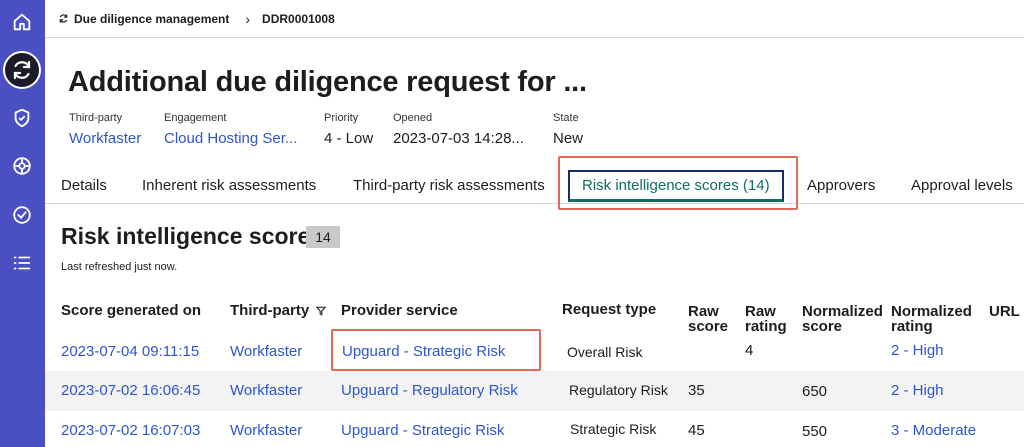 This screenshot has height=447, width=1024. I want to click on column-header-normalized-score: Normalized score, so click(842, 319).